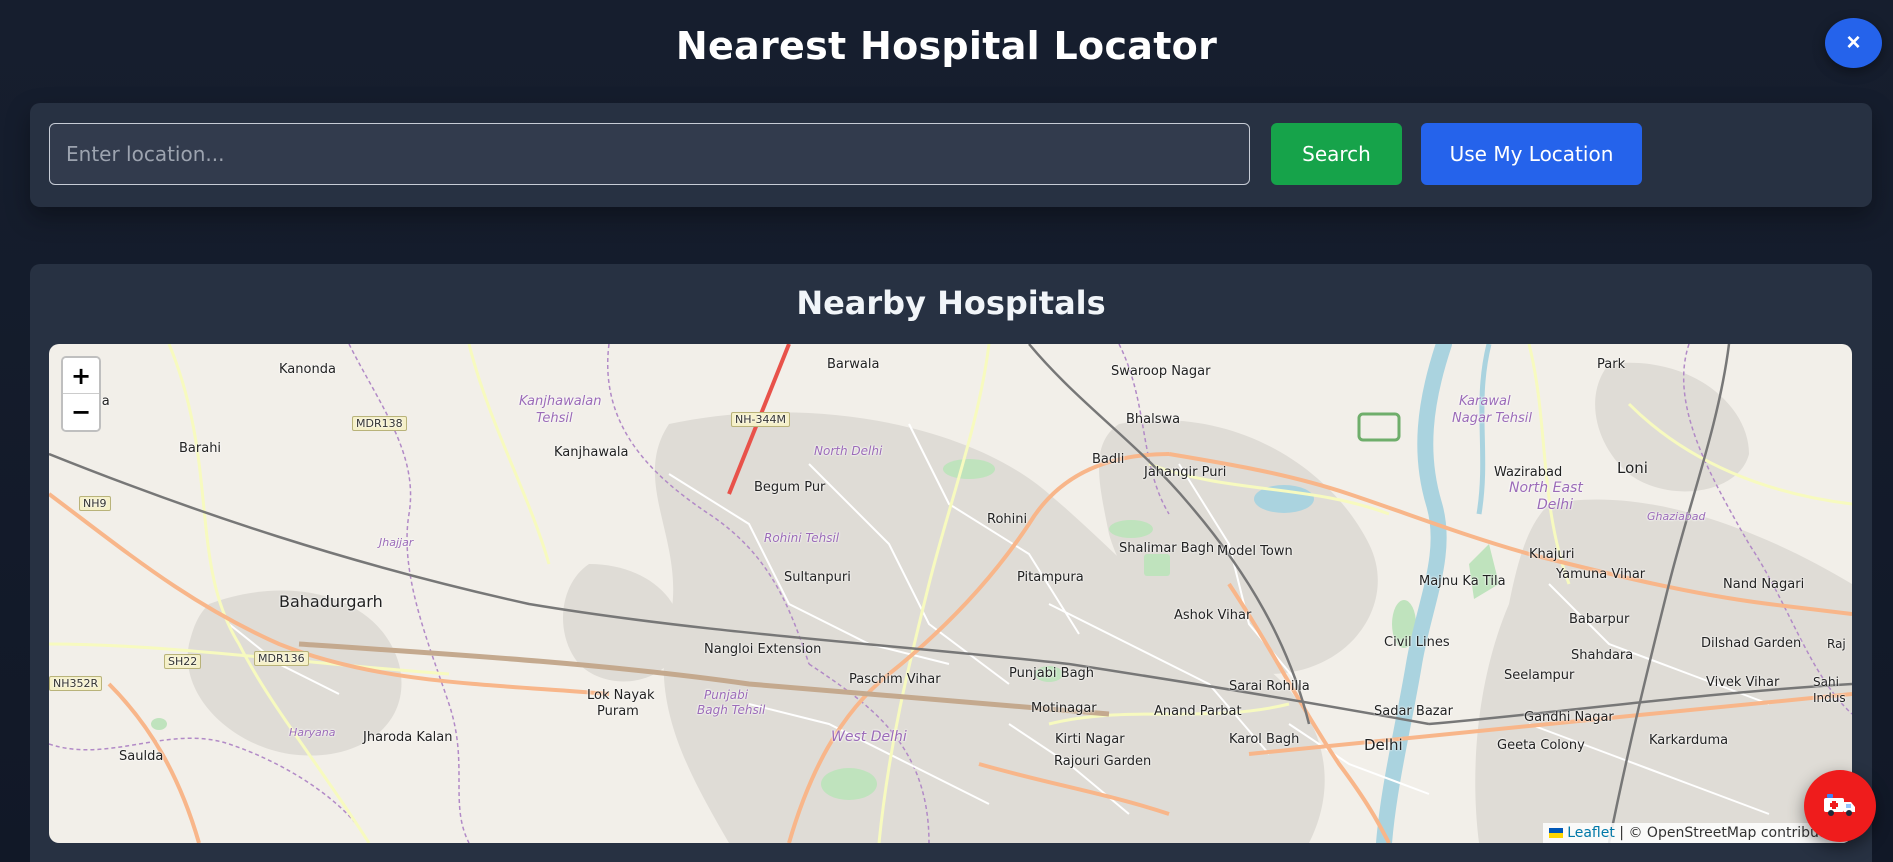 The height and width of the screenshot is (862, 1893). I want to click on map-label: Park, so click(1611, 364).